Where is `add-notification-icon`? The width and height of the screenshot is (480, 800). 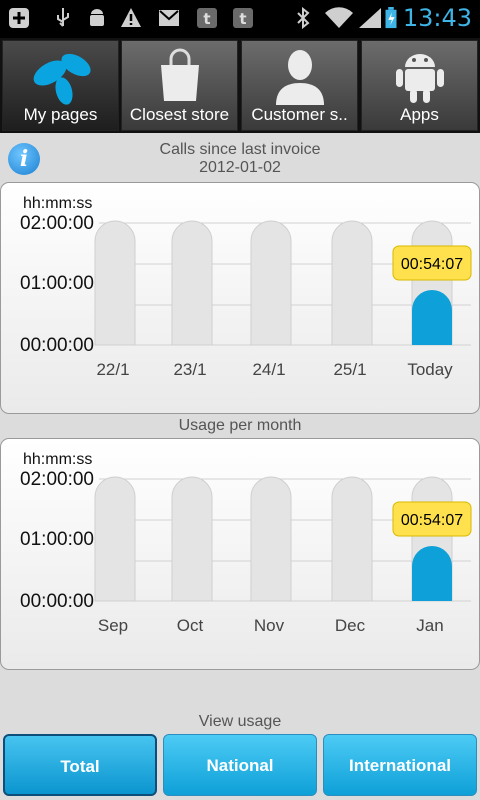 add-notification-icon is located at coordinates (19, 18).